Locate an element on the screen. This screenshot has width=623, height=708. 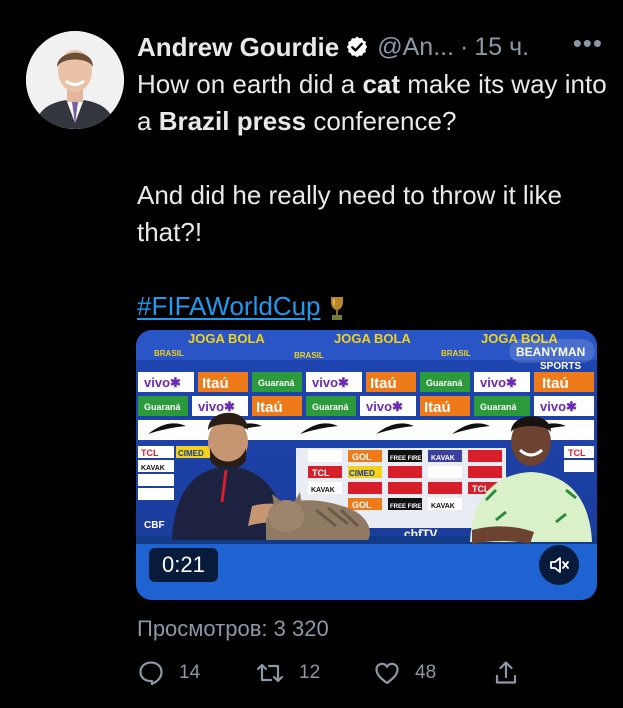
like-button: 48 is located at coordinates (404, 673).